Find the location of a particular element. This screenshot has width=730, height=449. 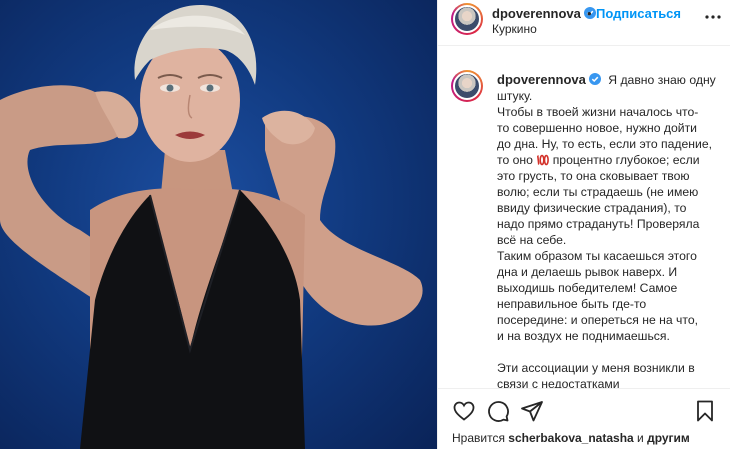

caption-line: выходишь победителем! Самое is located at coordinates (587, 288).